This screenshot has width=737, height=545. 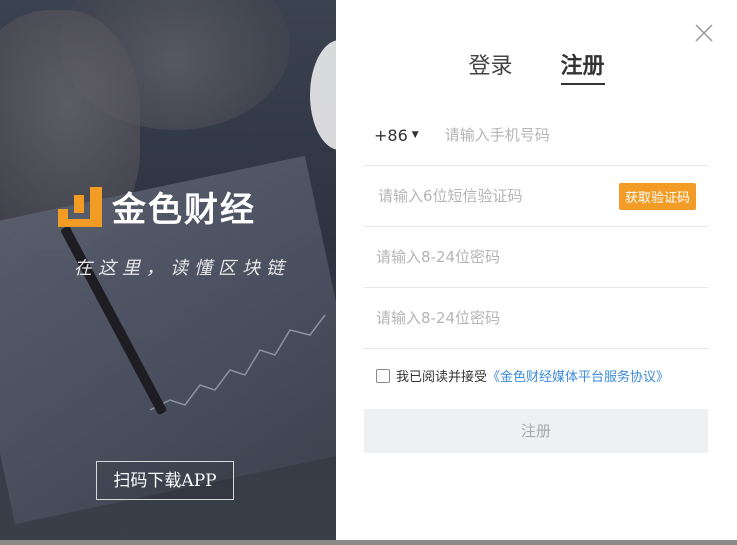 I want to click on password-input, so click(x=473, y=257).